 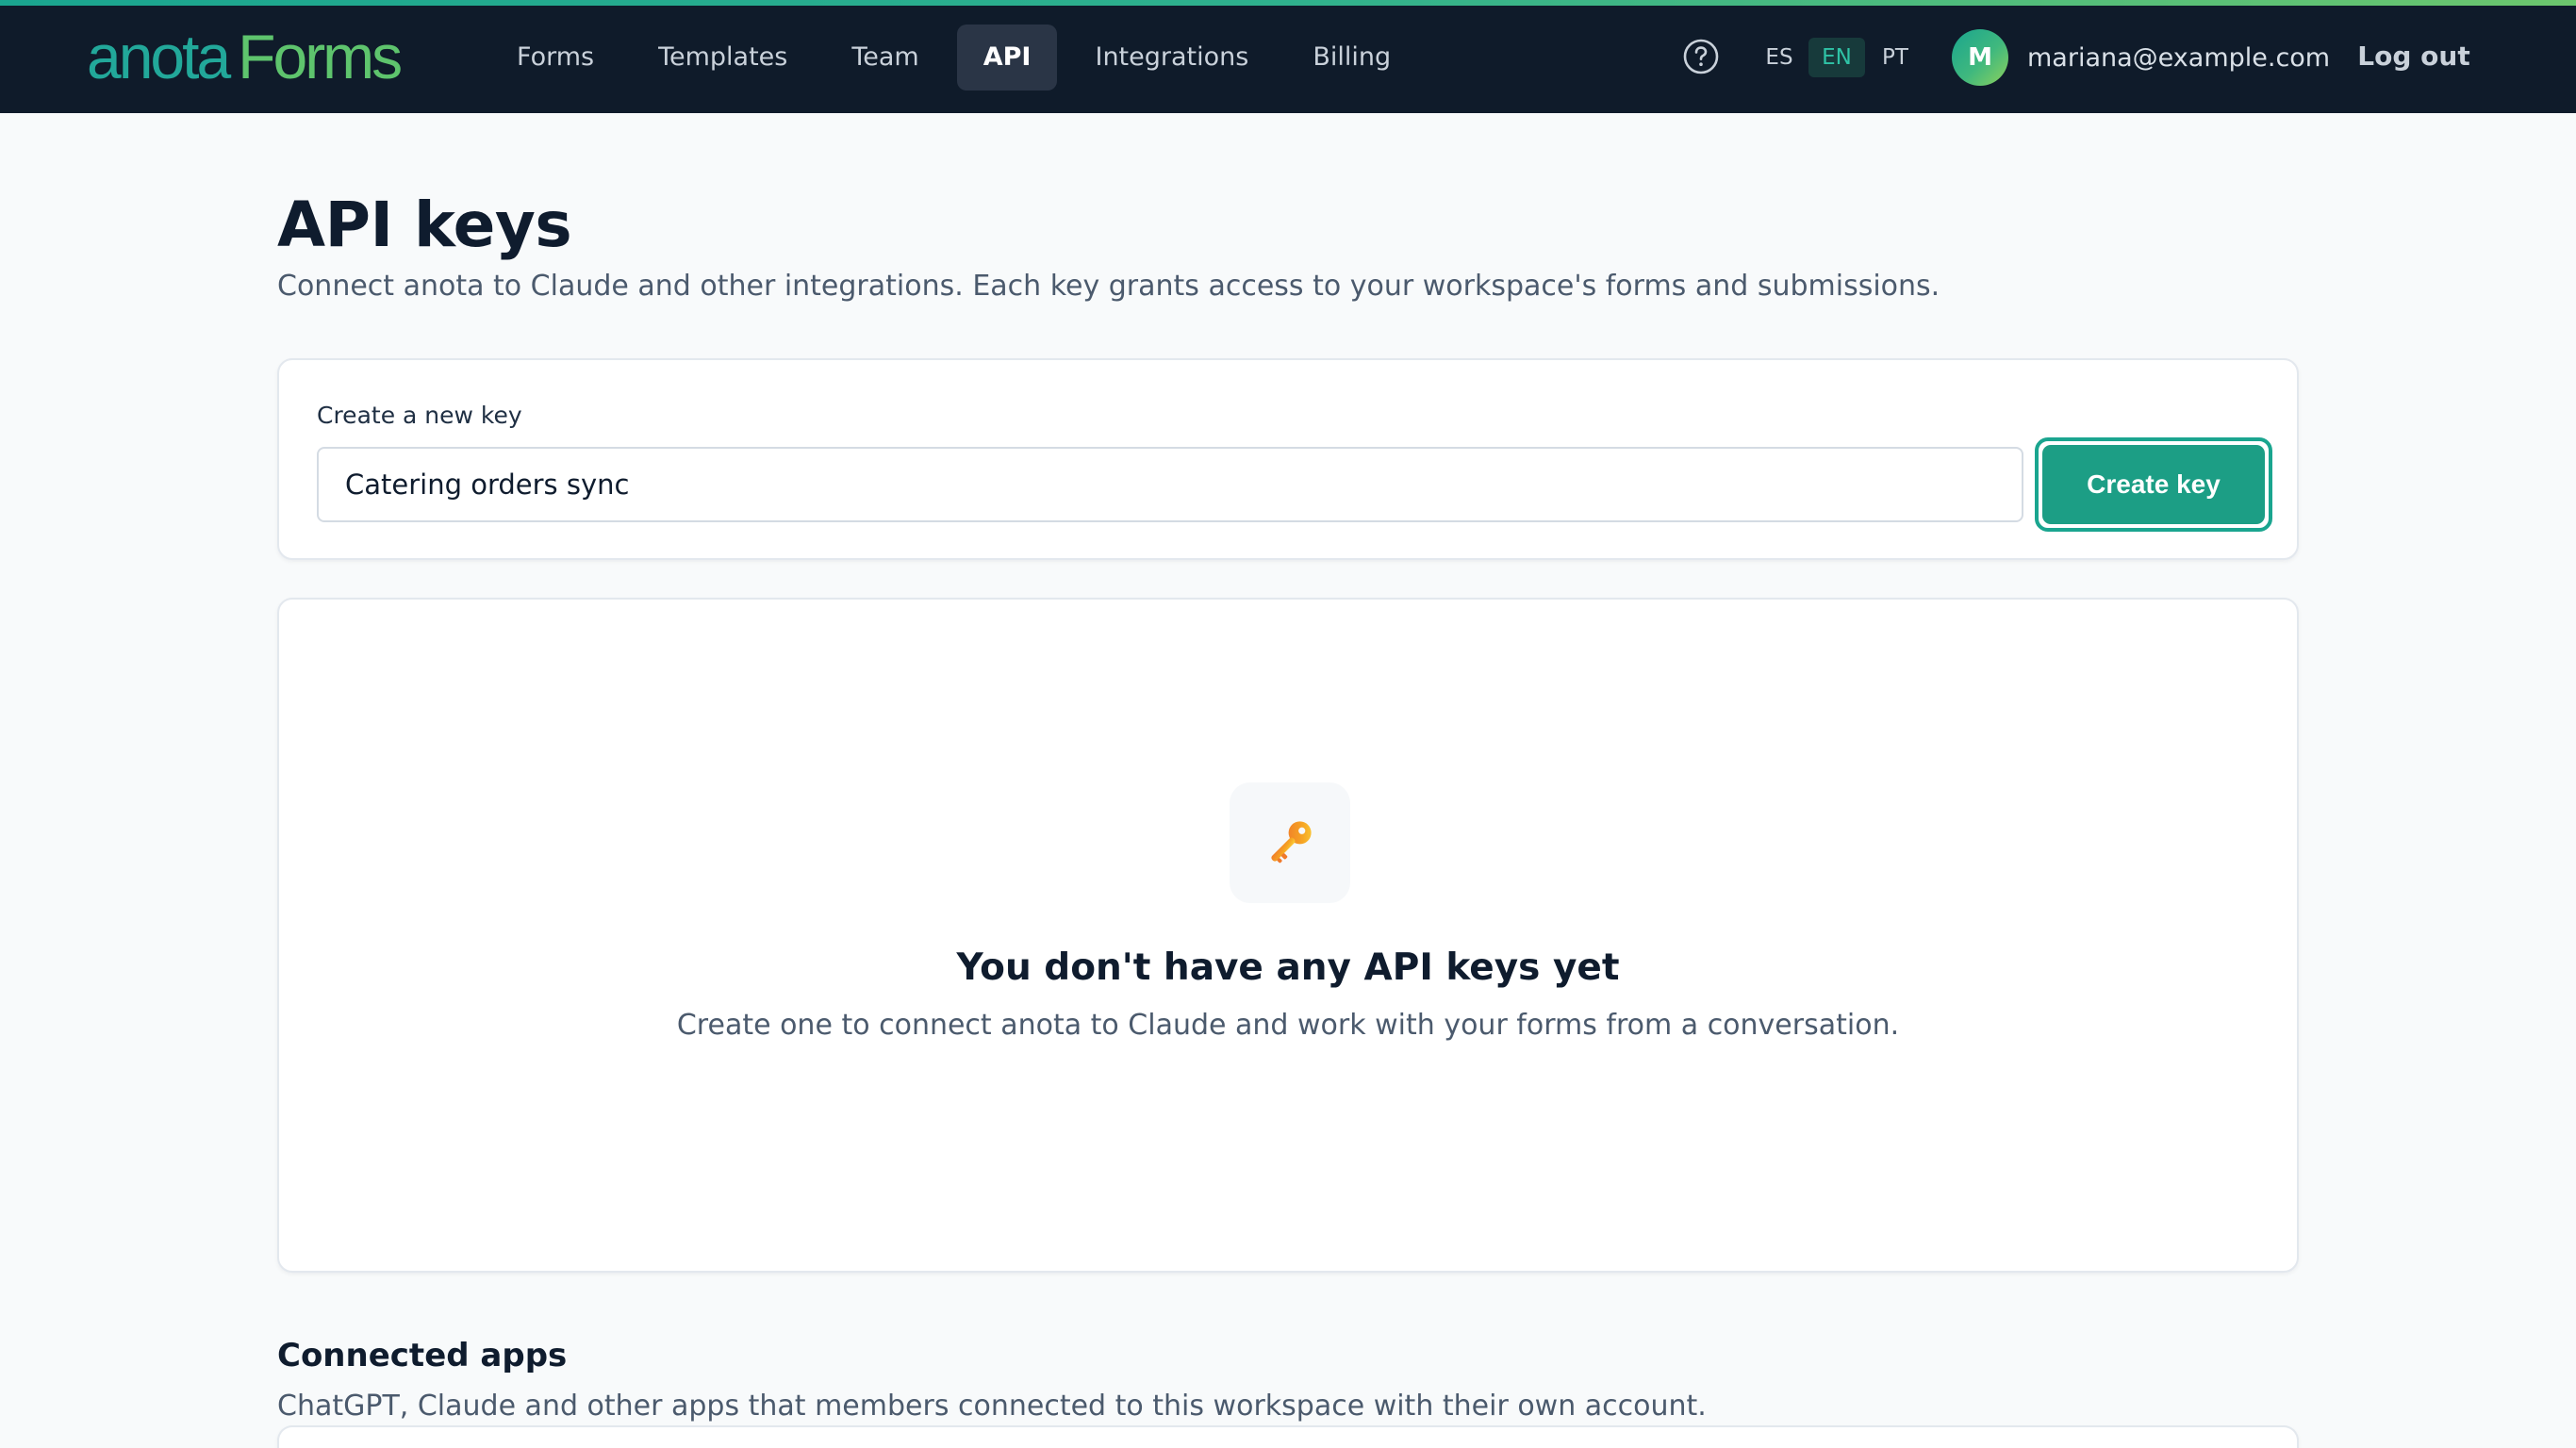 I want to click on create-key-card: Create a new key Create key, so click(x=1288, y=459).